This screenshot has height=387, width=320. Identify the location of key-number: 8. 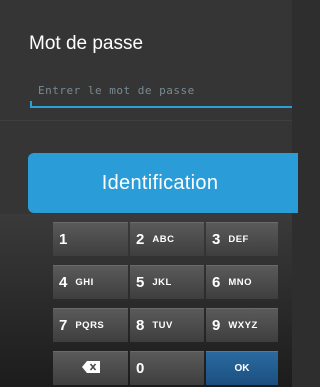
(140, 325).